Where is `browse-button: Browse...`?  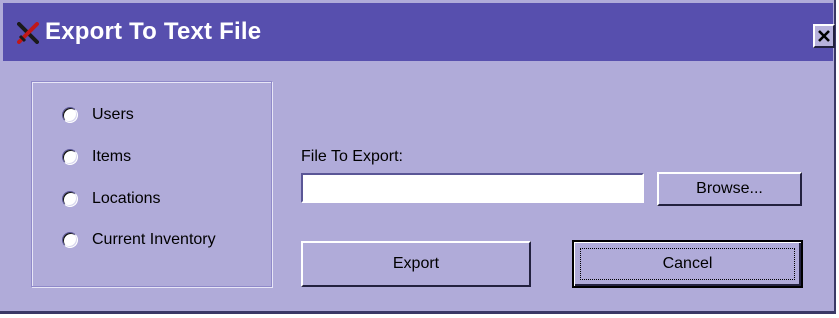
browse-button: Browse... is located at coordinates (729, 189).